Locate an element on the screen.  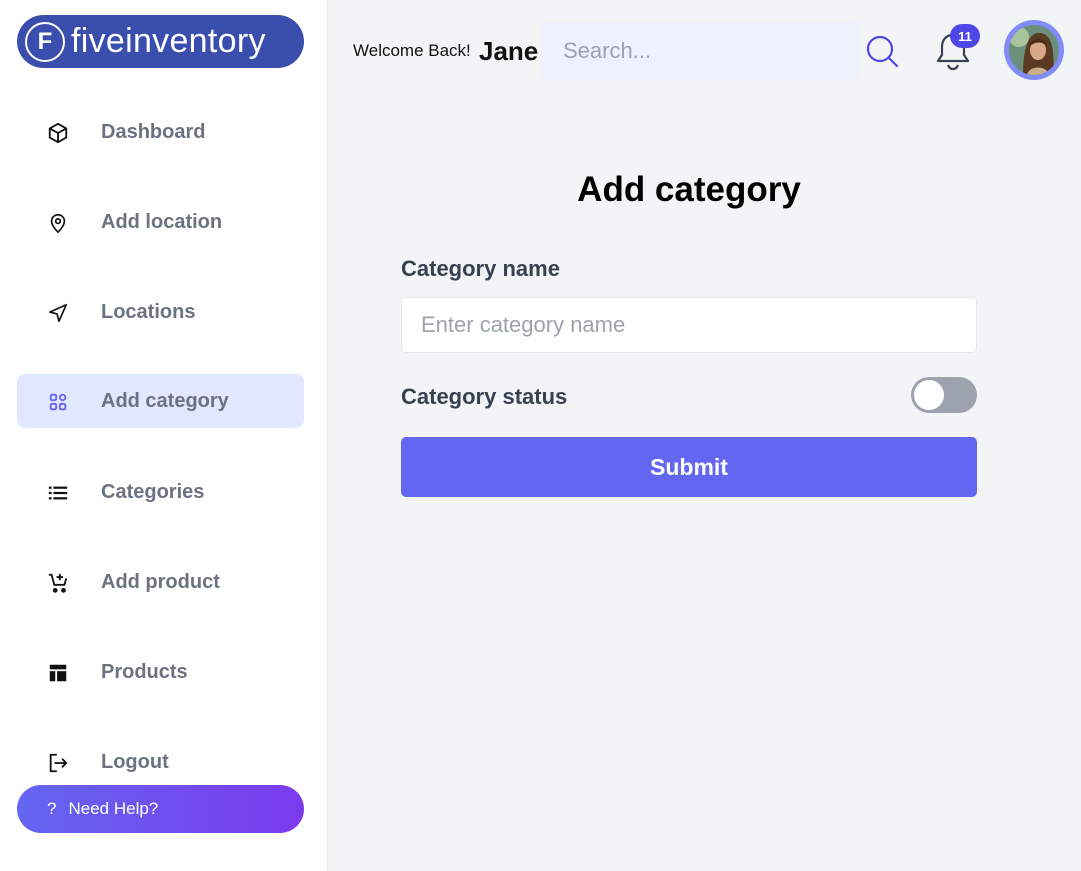
sidebar-item-label: Logout is located at coordinates (135, 761).